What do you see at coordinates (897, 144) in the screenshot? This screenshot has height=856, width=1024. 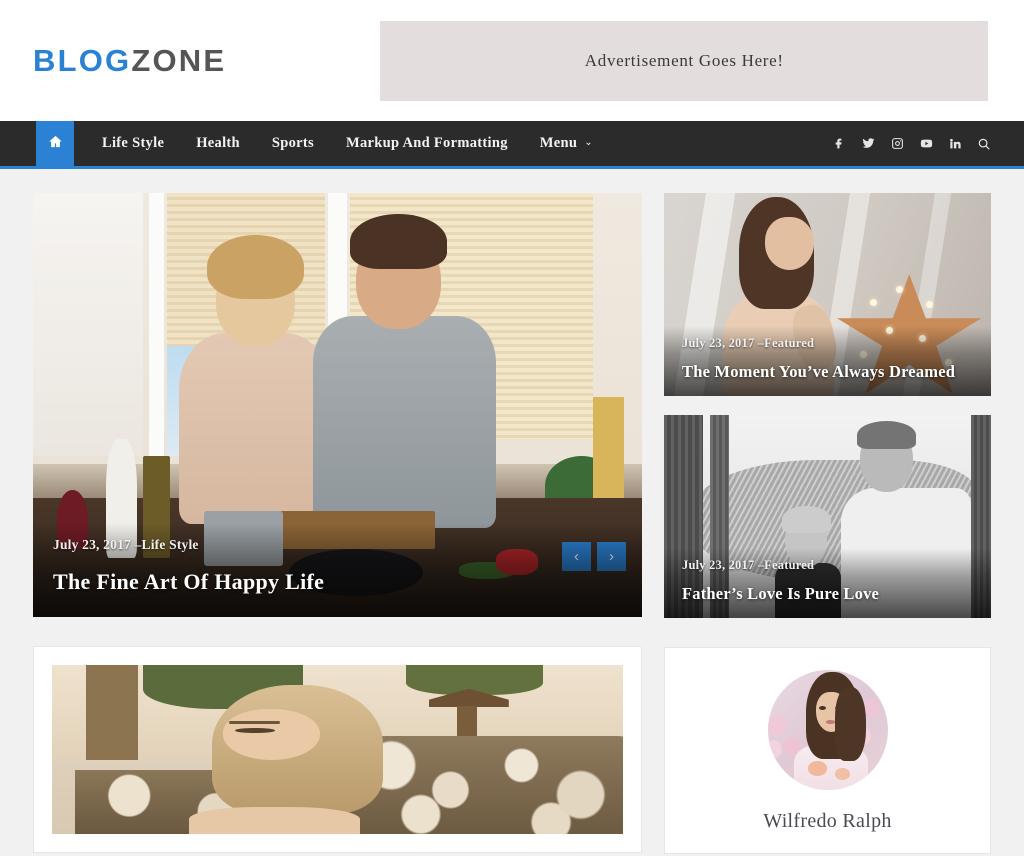 I see `instagram-icon` at bounding box center [897, 144].